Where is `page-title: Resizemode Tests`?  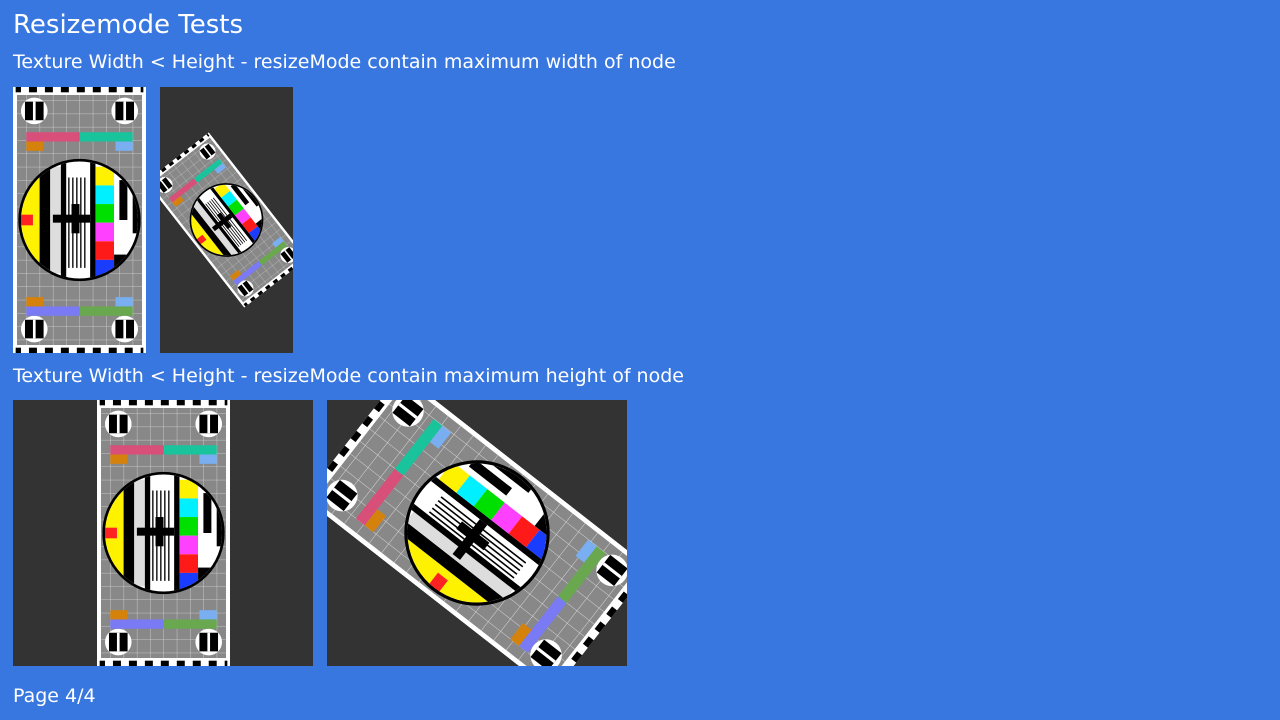
page-title: Resizemode Tests is located at coordinates (128, 25).